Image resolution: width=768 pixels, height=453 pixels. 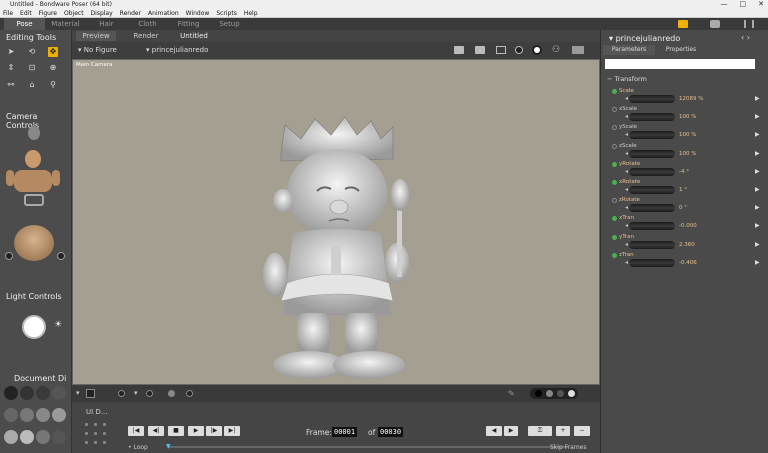 What do you see at coordinates (229, 24) in the screenshot?
I see `room-tab-setup: Setup` at bounding box center [229, 24].